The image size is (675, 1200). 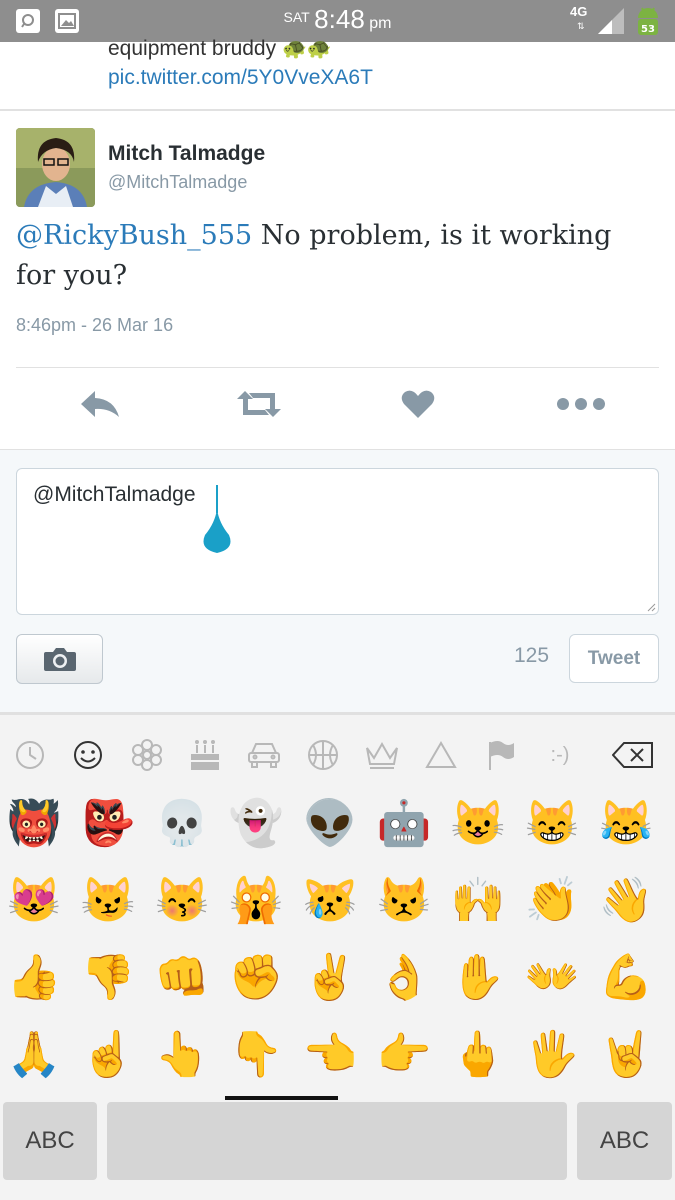 I want to click on abc-key-left: ABC, so click(x=50, y=1141).